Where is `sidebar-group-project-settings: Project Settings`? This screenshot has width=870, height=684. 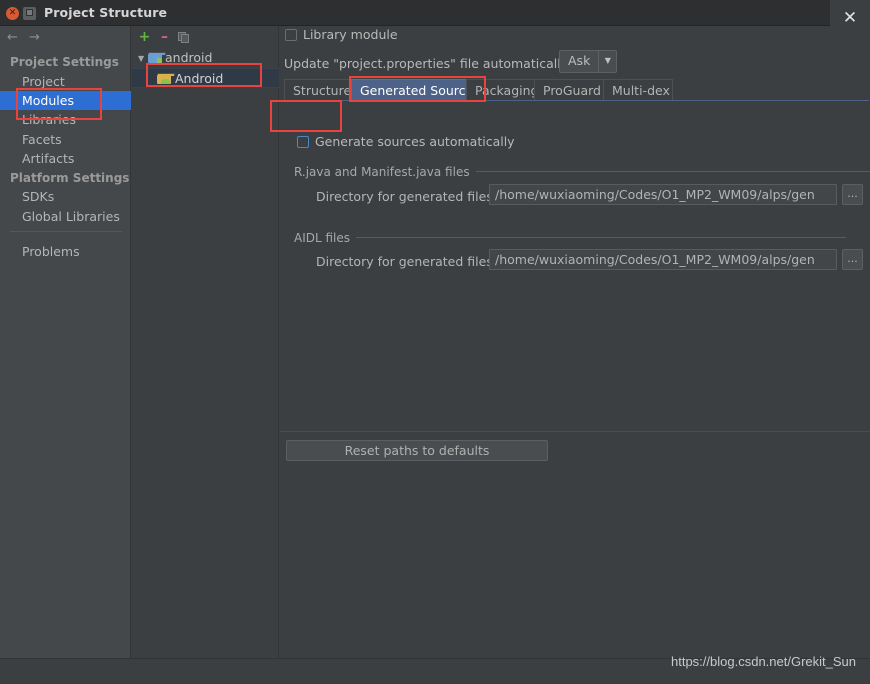 sidebar-group-project-settings: Project Settings is located at coordinates (64, 62).